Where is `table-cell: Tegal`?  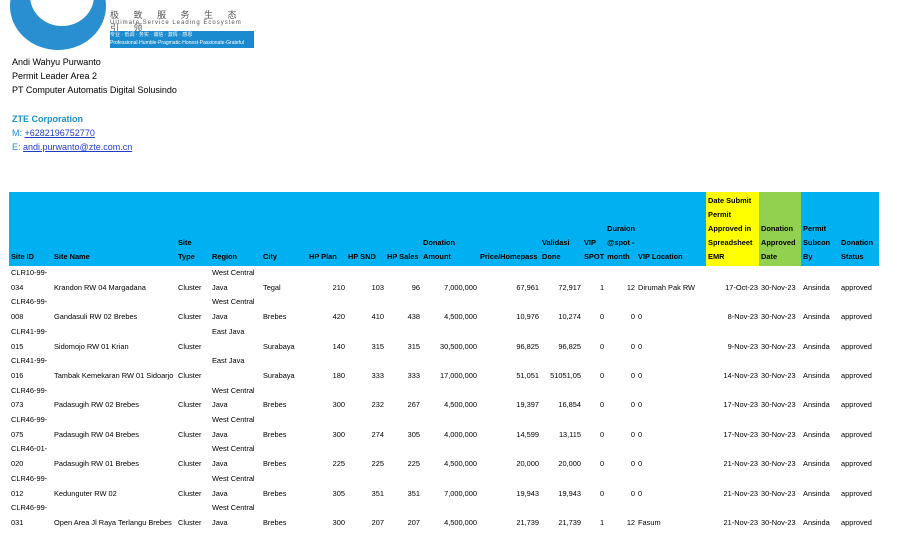
table-cell: Tegal is located at coordinates (272, 287).